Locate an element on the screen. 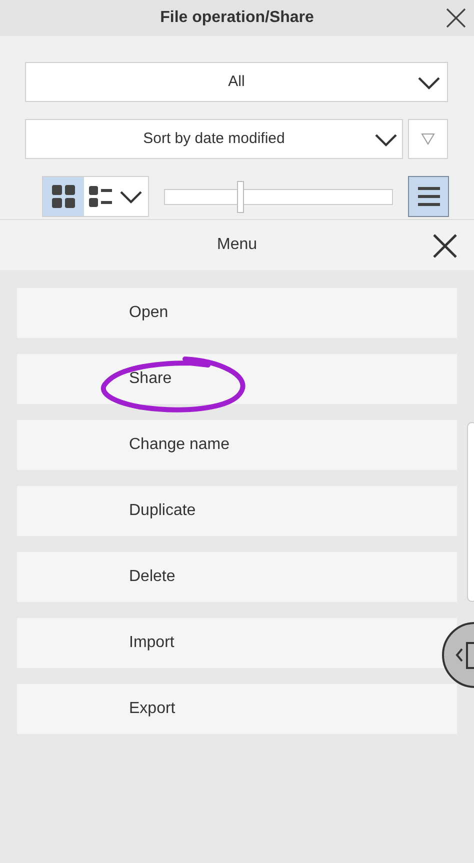 This screenshot has height=863, width=474. menu-item: Delete is located at coordinates (237, 577).